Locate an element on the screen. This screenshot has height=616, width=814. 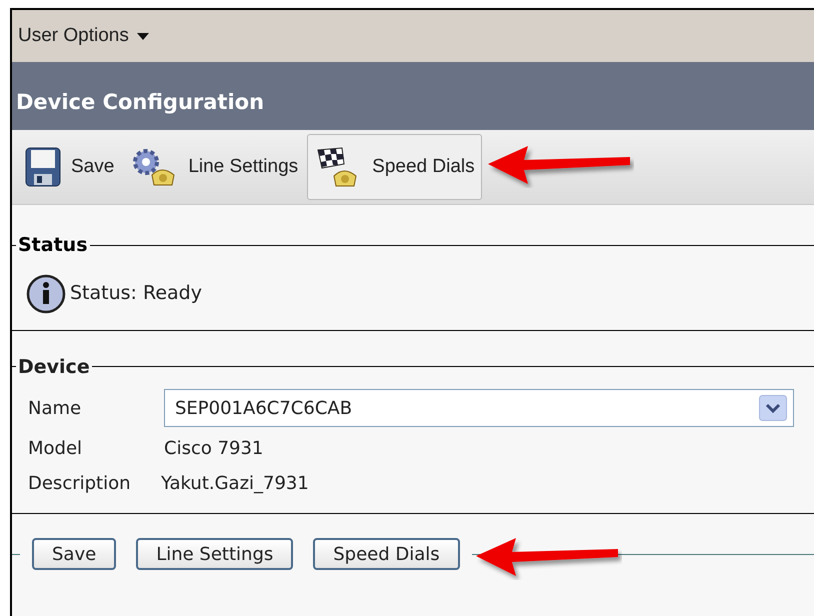
field-label: Name is located at coordinates (55, 408).